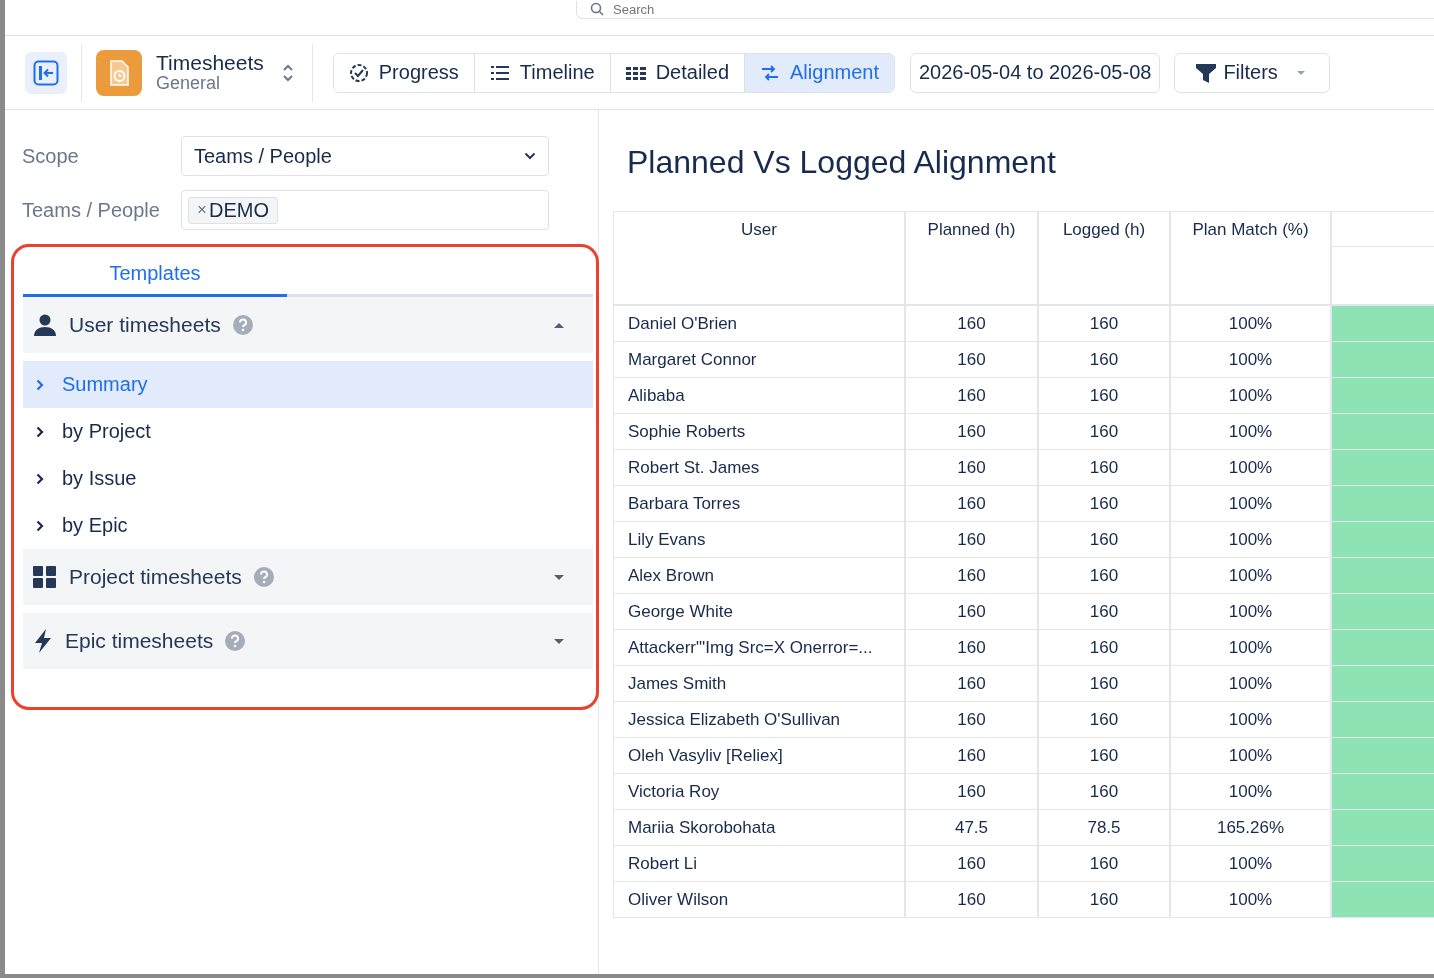  Describe the element at coordinates (760, 467) in the screenshot. I see `table-cell: Robert St. James` at that location.